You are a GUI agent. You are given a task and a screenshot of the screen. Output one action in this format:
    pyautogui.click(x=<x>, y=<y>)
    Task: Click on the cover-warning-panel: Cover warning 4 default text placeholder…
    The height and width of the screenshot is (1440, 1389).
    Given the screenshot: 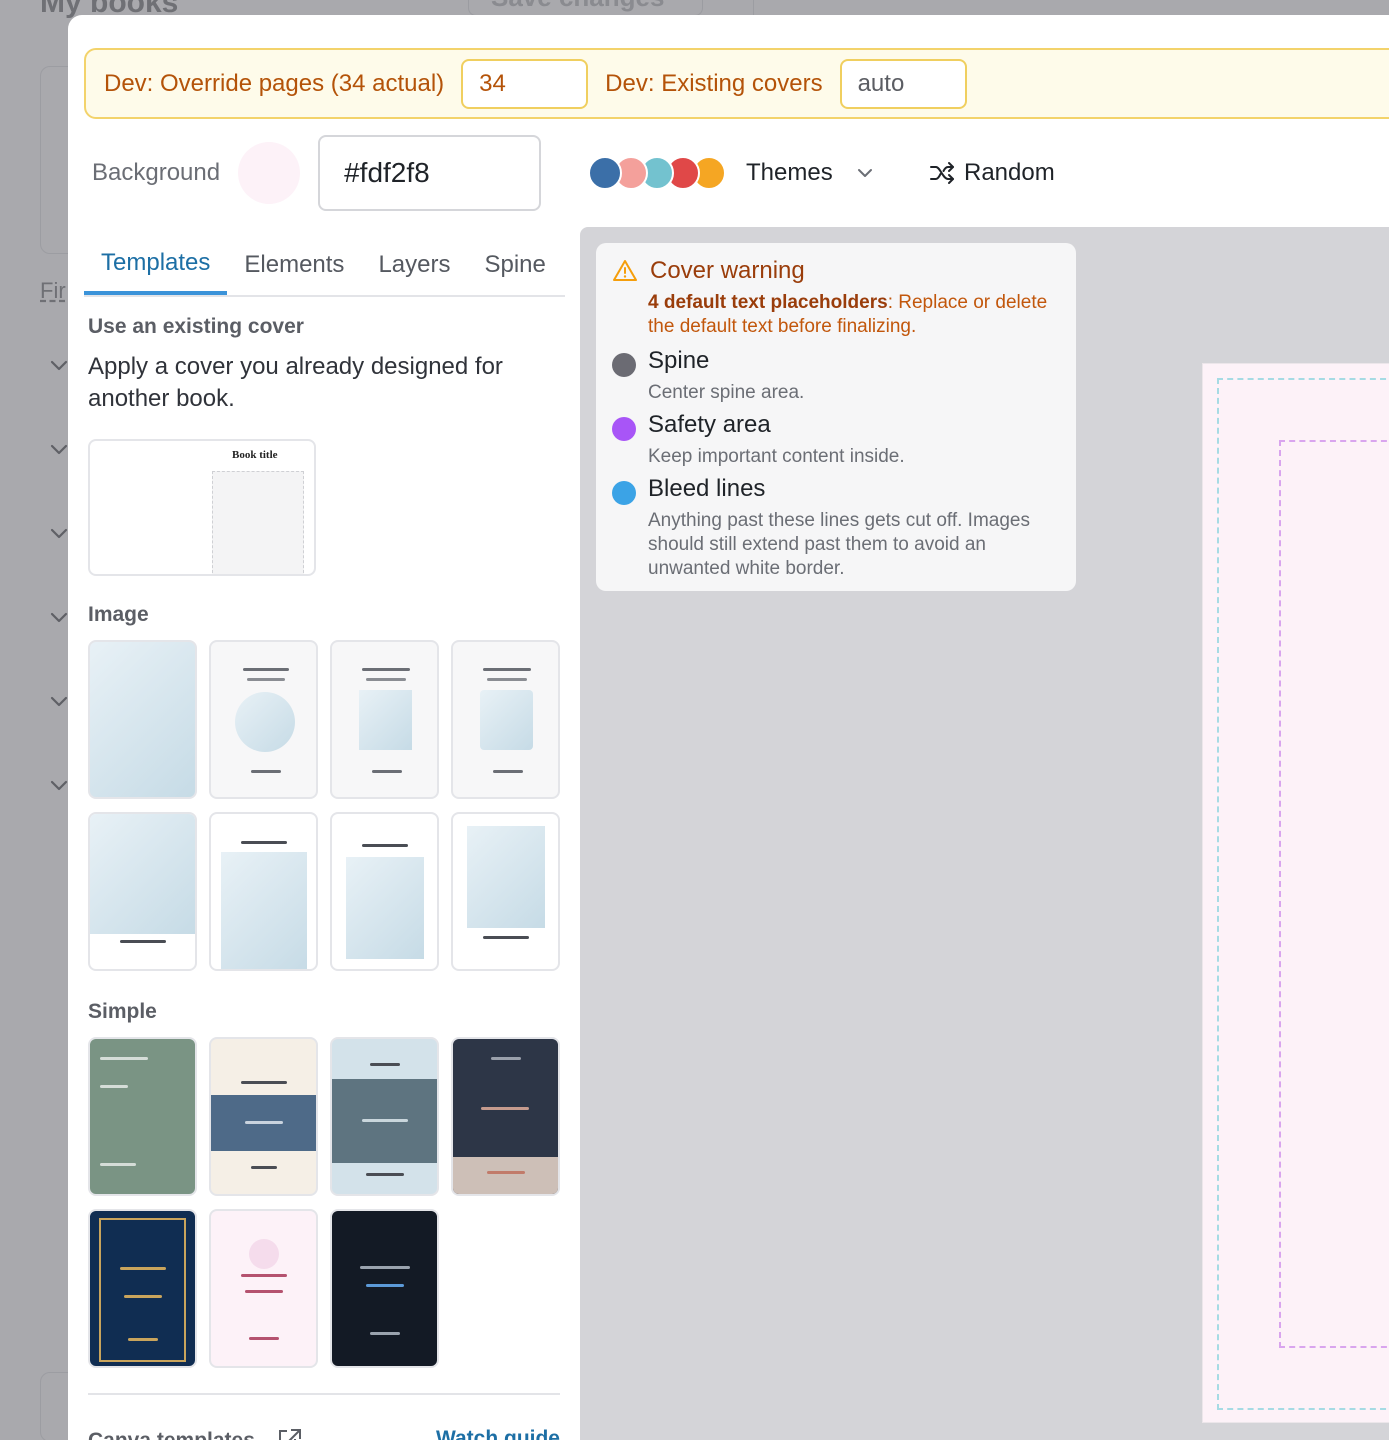 What is the action you would take?
    pyautogui.click(x=836, y=417)
    